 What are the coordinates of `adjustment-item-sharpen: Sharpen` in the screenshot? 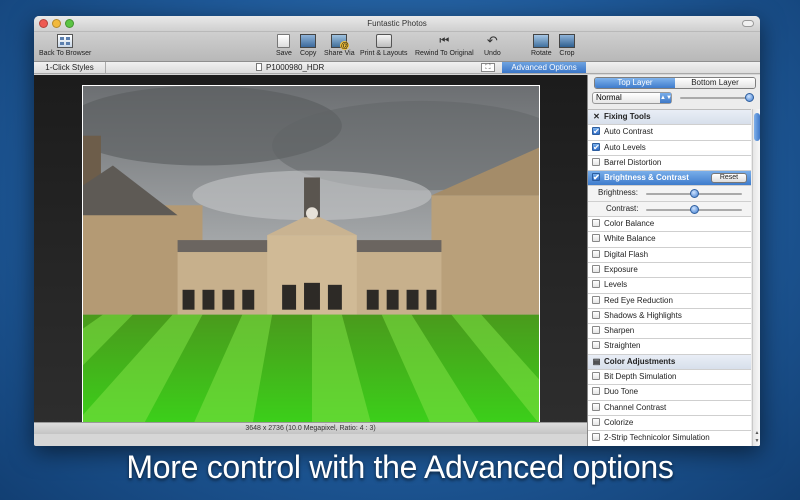 It's located at (669, 332).